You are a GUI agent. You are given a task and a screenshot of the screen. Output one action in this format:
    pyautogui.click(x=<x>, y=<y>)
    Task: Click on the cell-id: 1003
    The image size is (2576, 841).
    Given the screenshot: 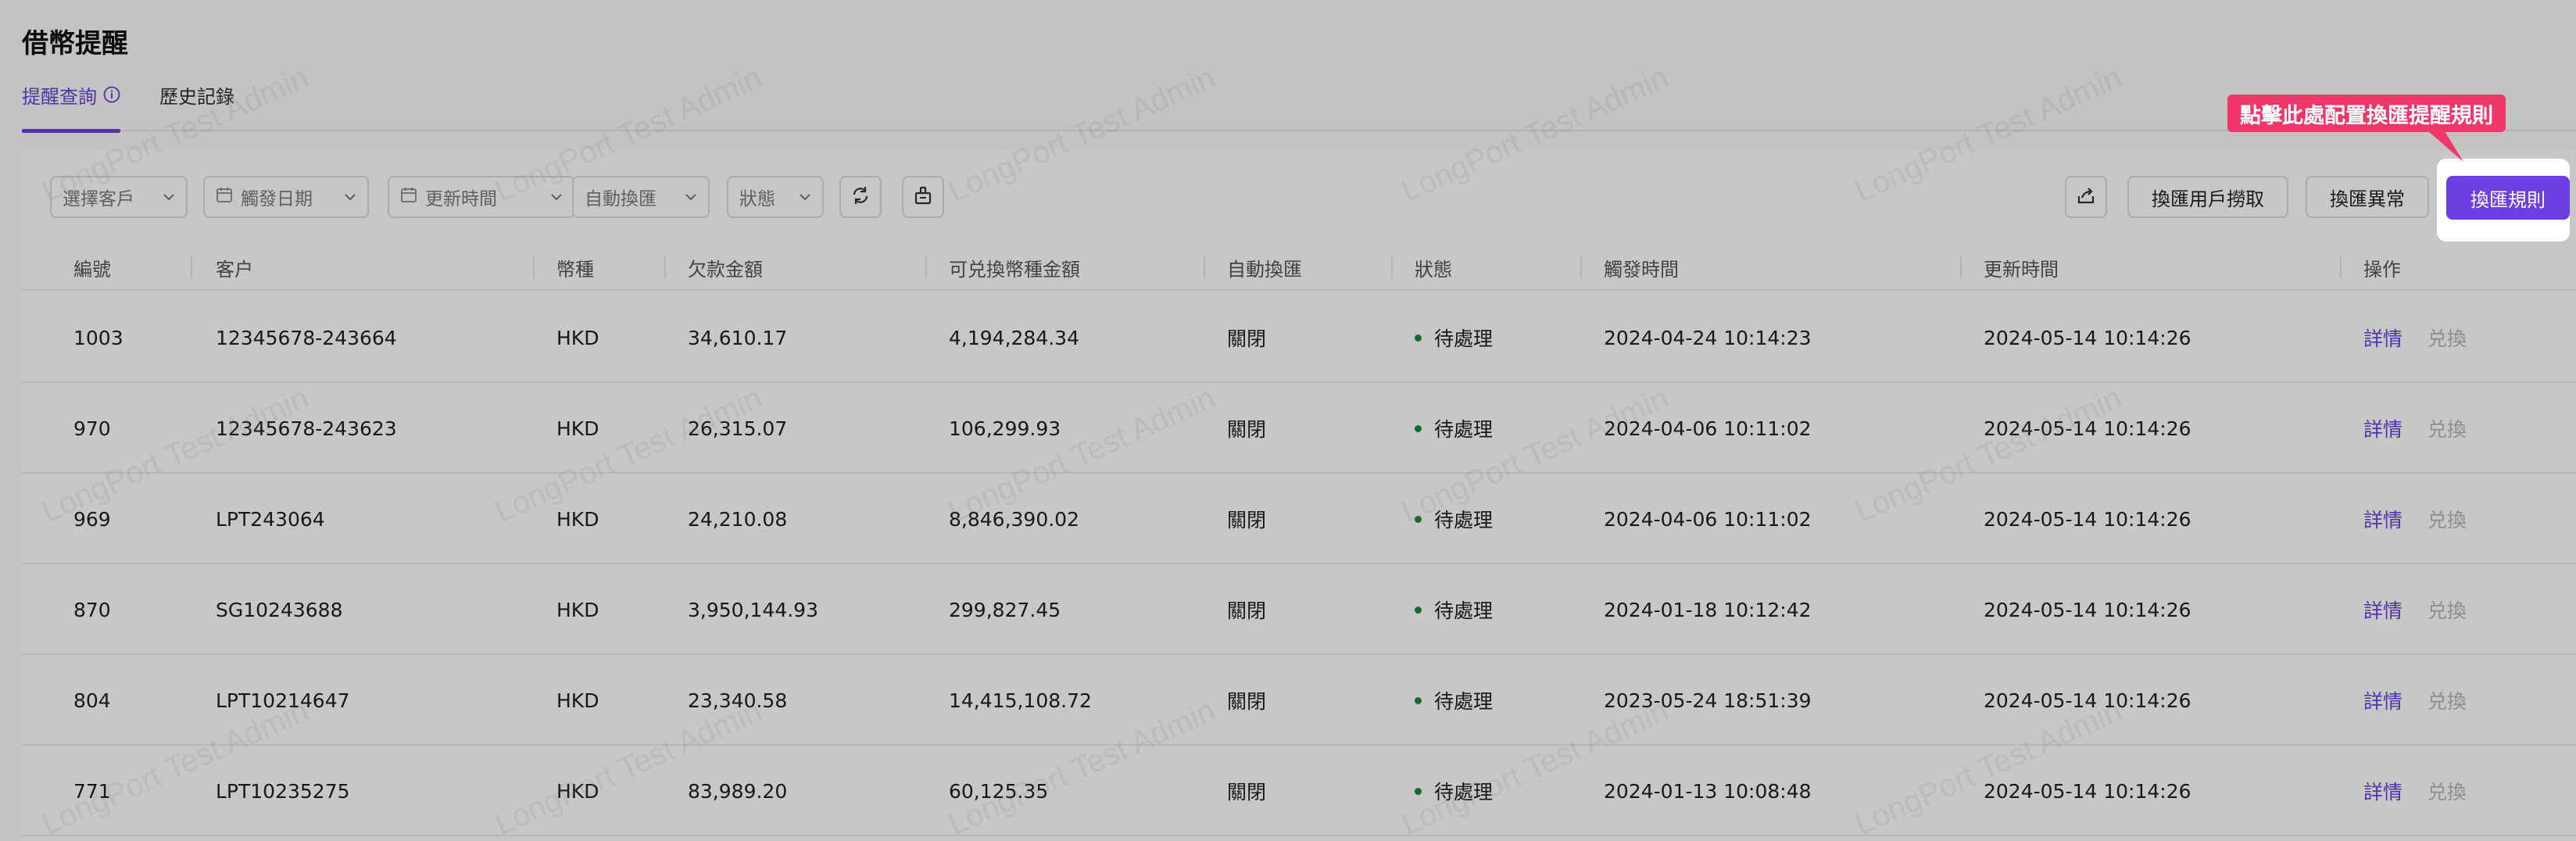 What is the action you would take?
    pyautogui.click(x=98, y=337)
    